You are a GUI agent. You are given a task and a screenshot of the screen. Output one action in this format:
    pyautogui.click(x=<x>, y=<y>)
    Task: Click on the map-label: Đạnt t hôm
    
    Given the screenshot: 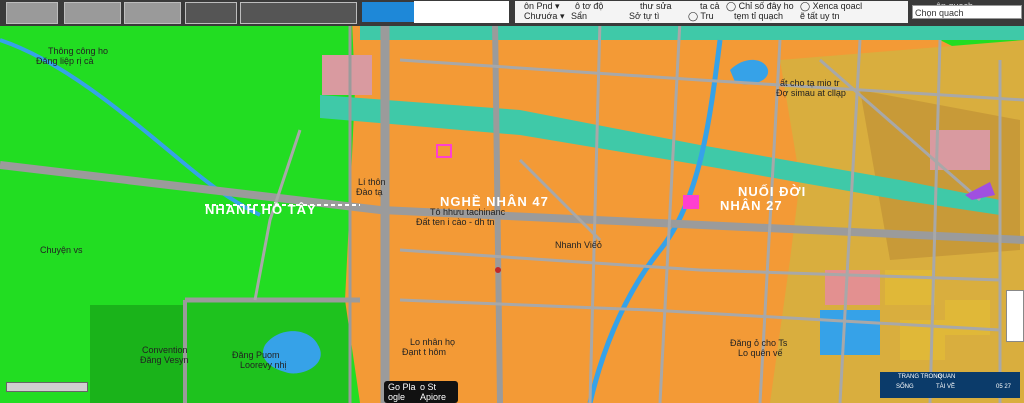 What is the action you would take?
    pyautogui.click(x=424, y=352)
    